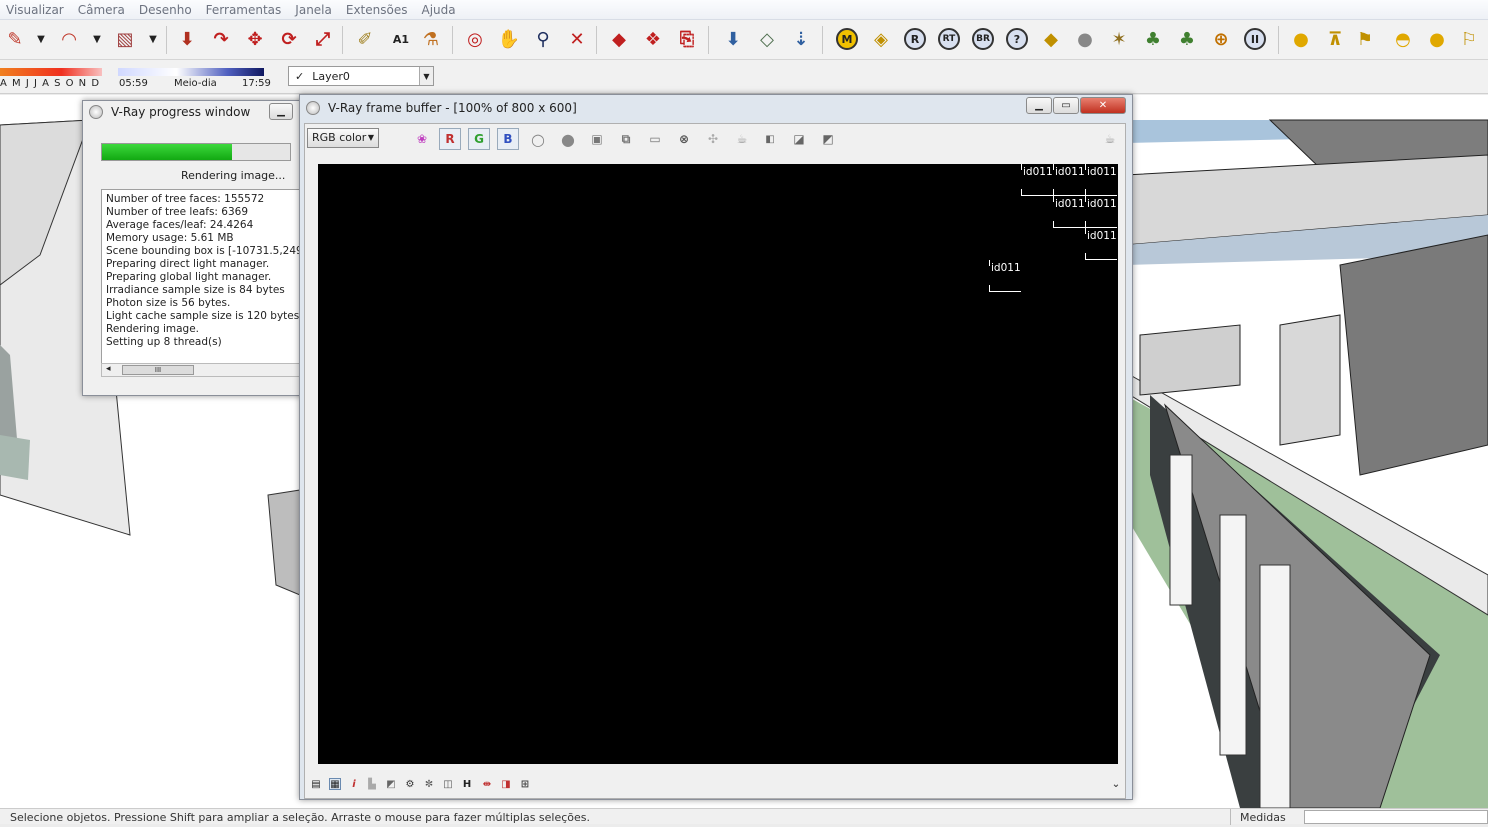  Describe the element at coordinates (687, 39) in the screenshot. I see `export-icon: ⎘` at that location.